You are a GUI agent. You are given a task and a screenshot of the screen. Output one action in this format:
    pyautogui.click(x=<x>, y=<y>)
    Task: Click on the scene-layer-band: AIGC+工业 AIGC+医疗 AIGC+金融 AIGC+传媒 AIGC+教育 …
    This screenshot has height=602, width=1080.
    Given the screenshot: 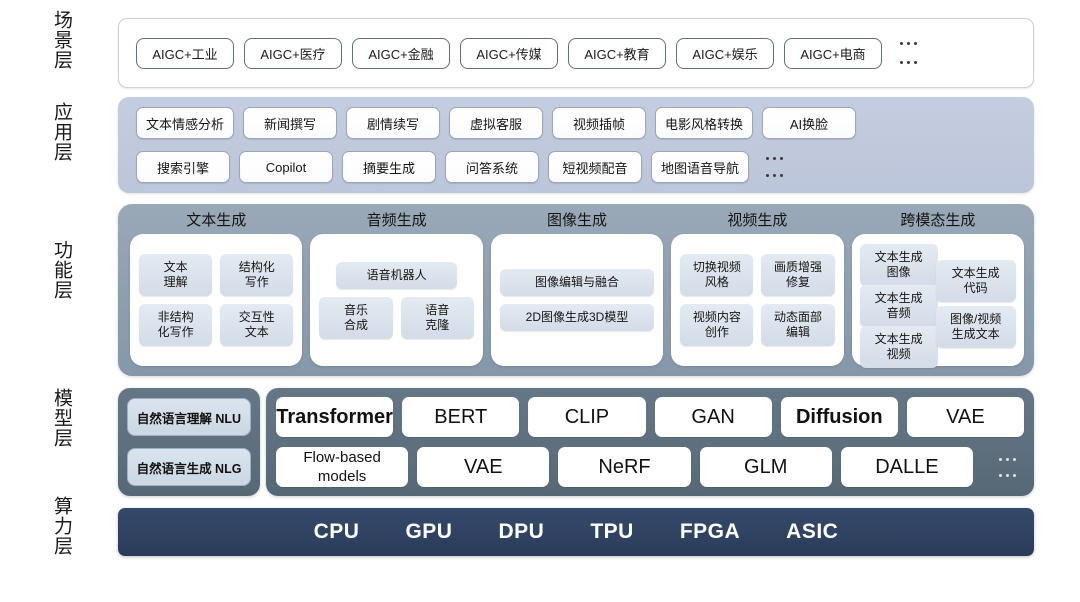 What is the action you would take?
    pyautogui.click(x=576, y=53)
    